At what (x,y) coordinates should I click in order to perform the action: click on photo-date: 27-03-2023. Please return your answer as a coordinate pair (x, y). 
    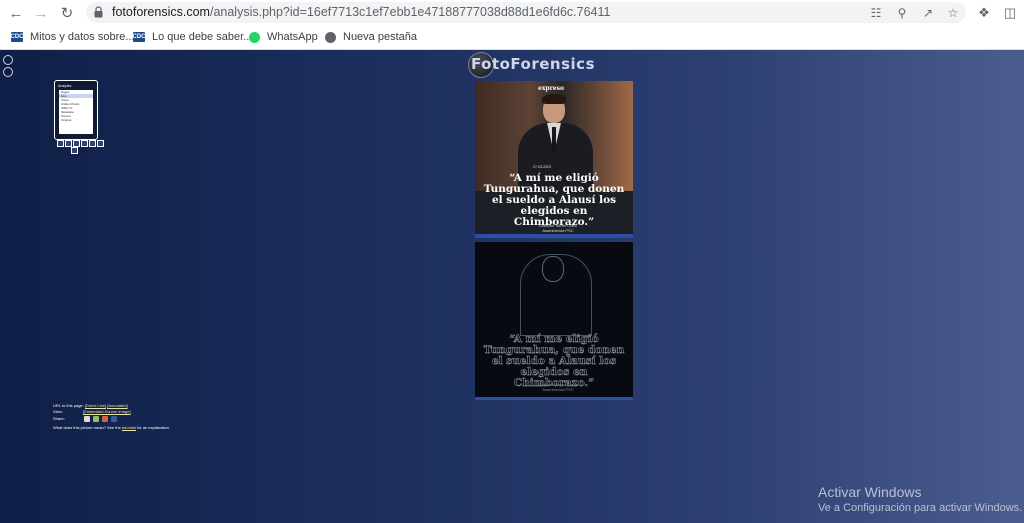
    Looking at the image, I should click on (542, 167).